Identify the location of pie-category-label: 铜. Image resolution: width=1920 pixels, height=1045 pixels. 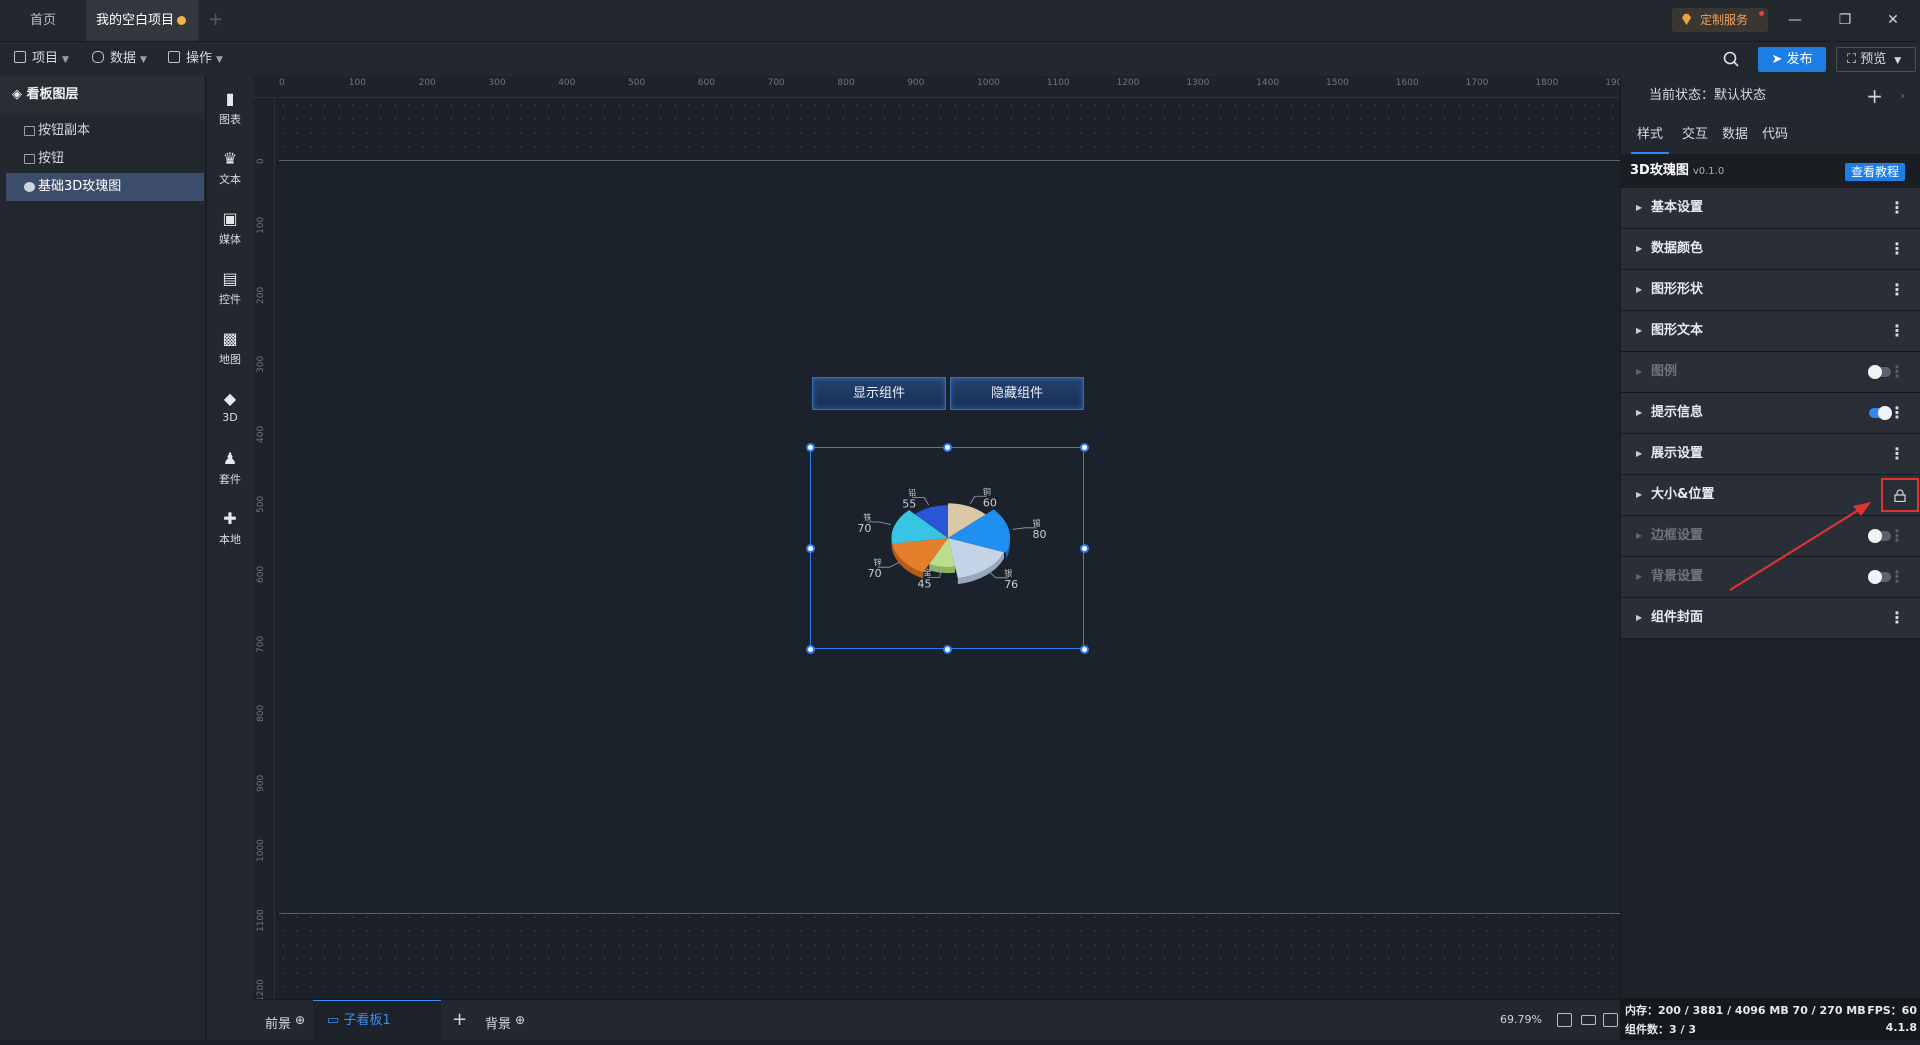
(987, 491).